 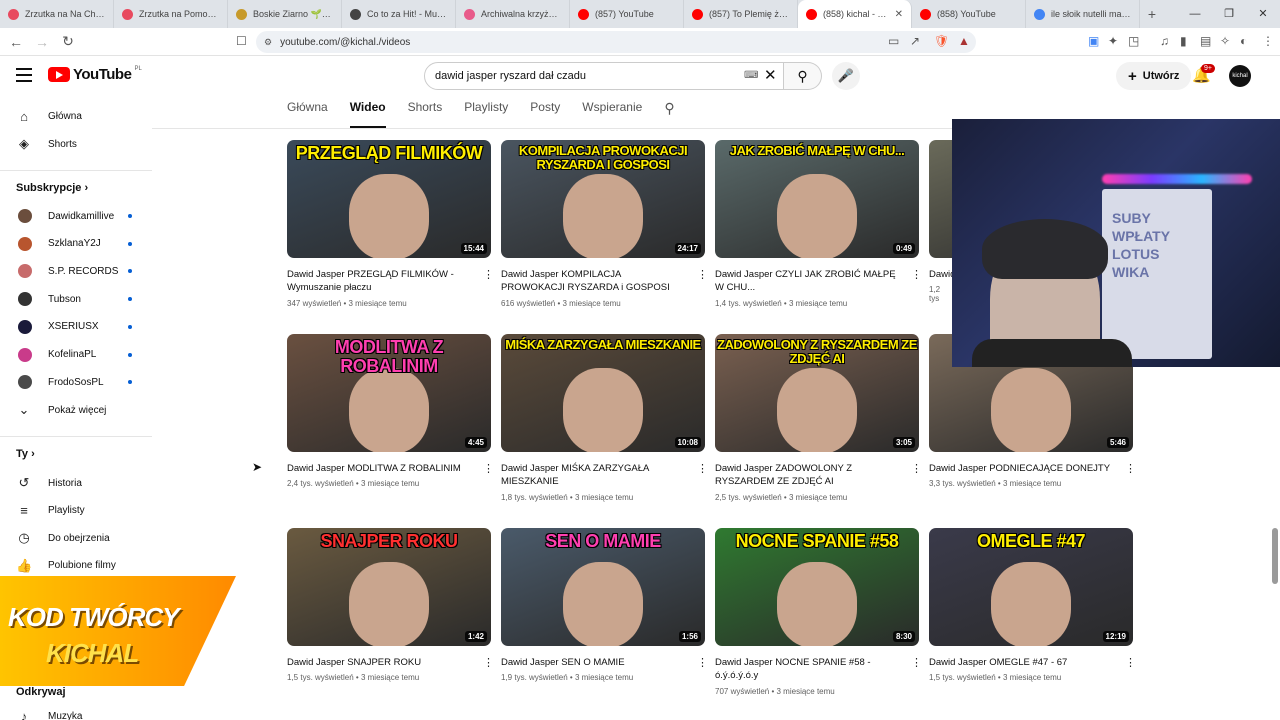 What do you see at coordinates (76, 244) in the screenshot?
I see `sidebar-item: SzklanaY2J` at bounding box center [76, 244].